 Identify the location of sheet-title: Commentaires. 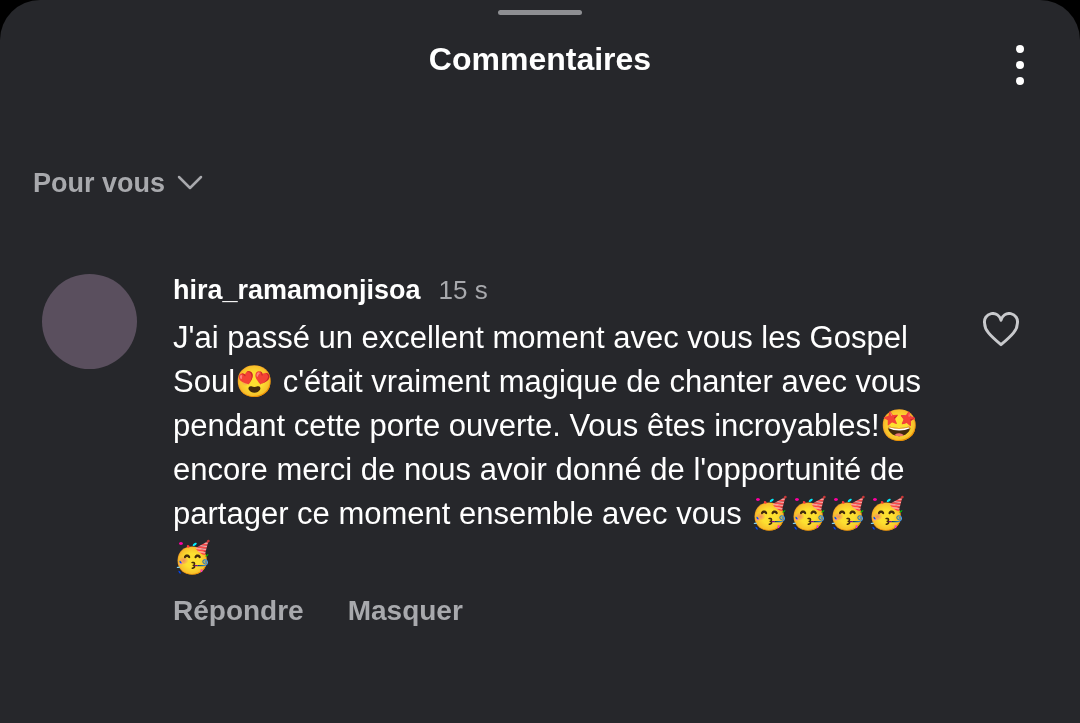
(540, 59).